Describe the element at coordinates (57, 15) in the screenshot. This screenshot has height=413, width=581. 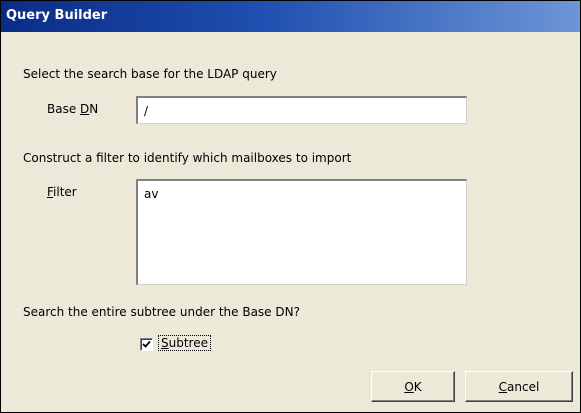
I see `window-title: Query Builder` at that location.